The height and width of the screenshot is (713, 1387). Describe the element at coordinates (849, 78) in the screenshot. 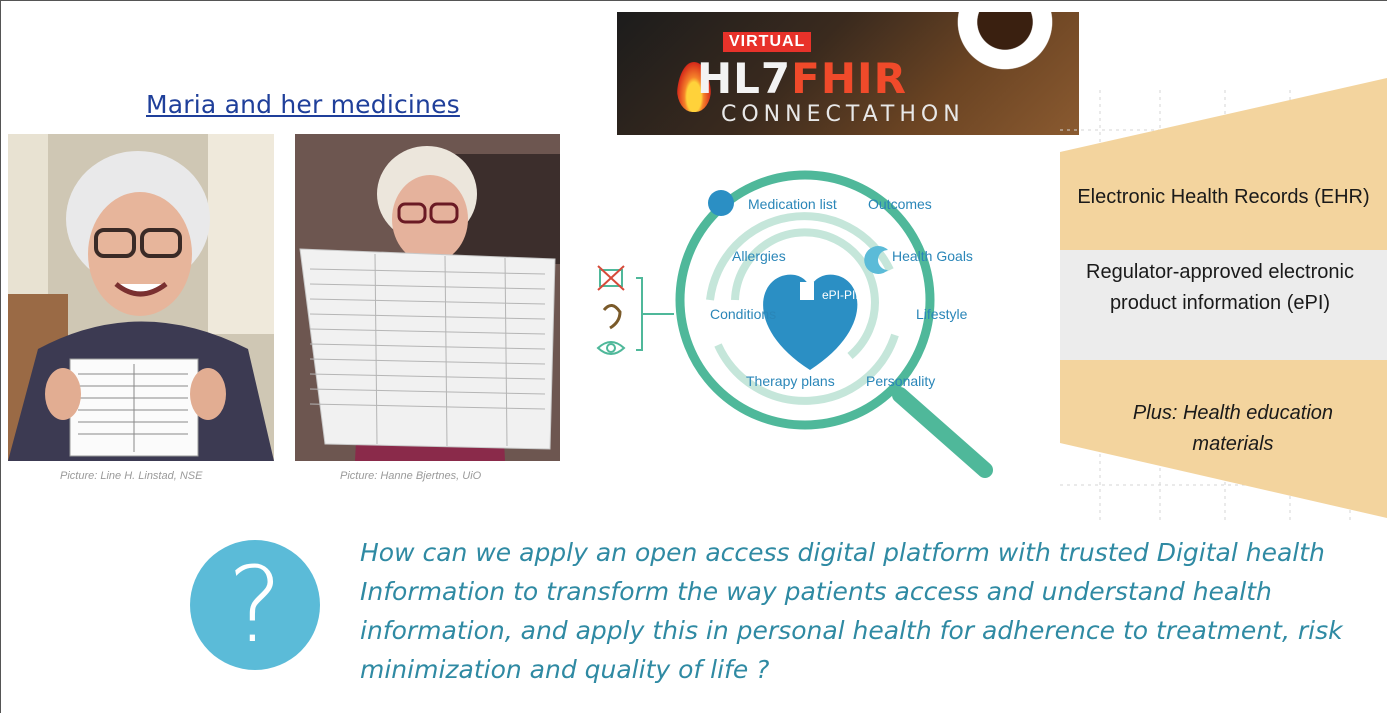

I see `fhir-logo-text: FHIR` at that location.